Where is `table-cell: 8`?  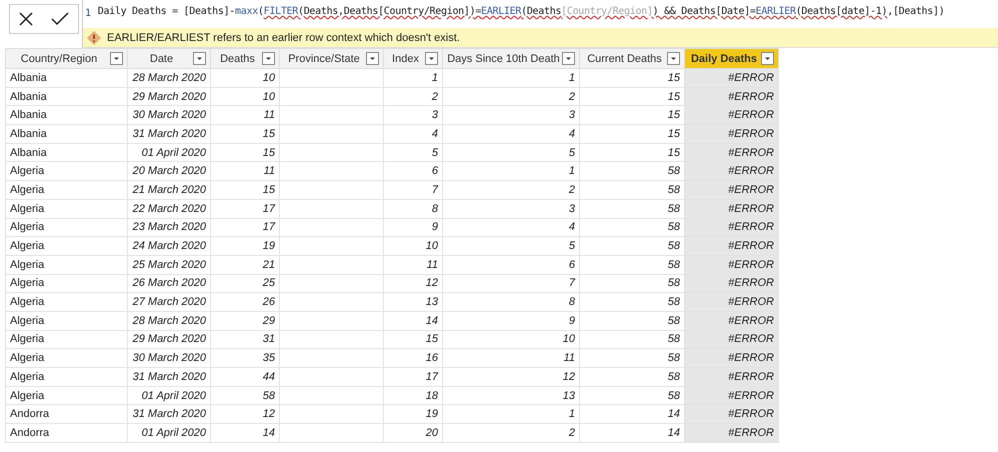 table-cell: 8 is located at coordinates (435, 208).